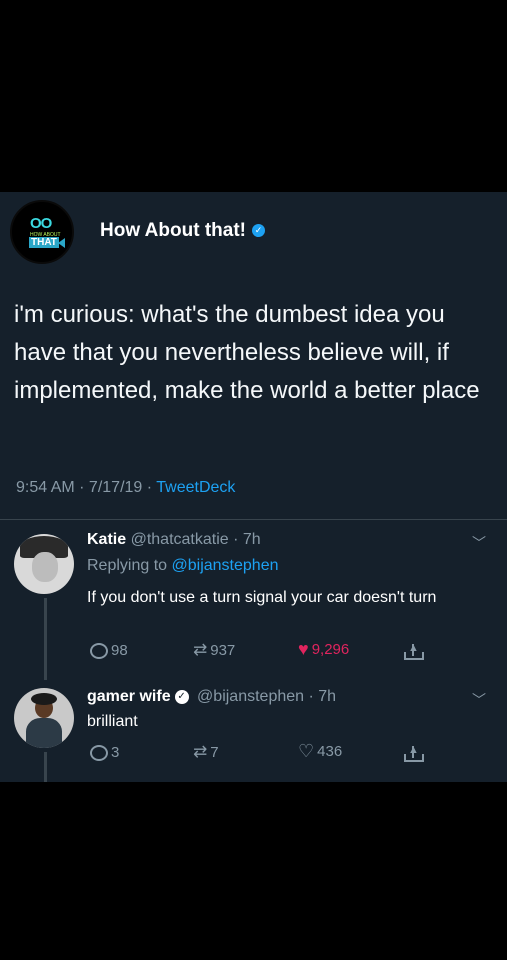 This screenshot has width=507, height=960. I want to click on tweet-time: 9:54 AM, so click(45, 487).